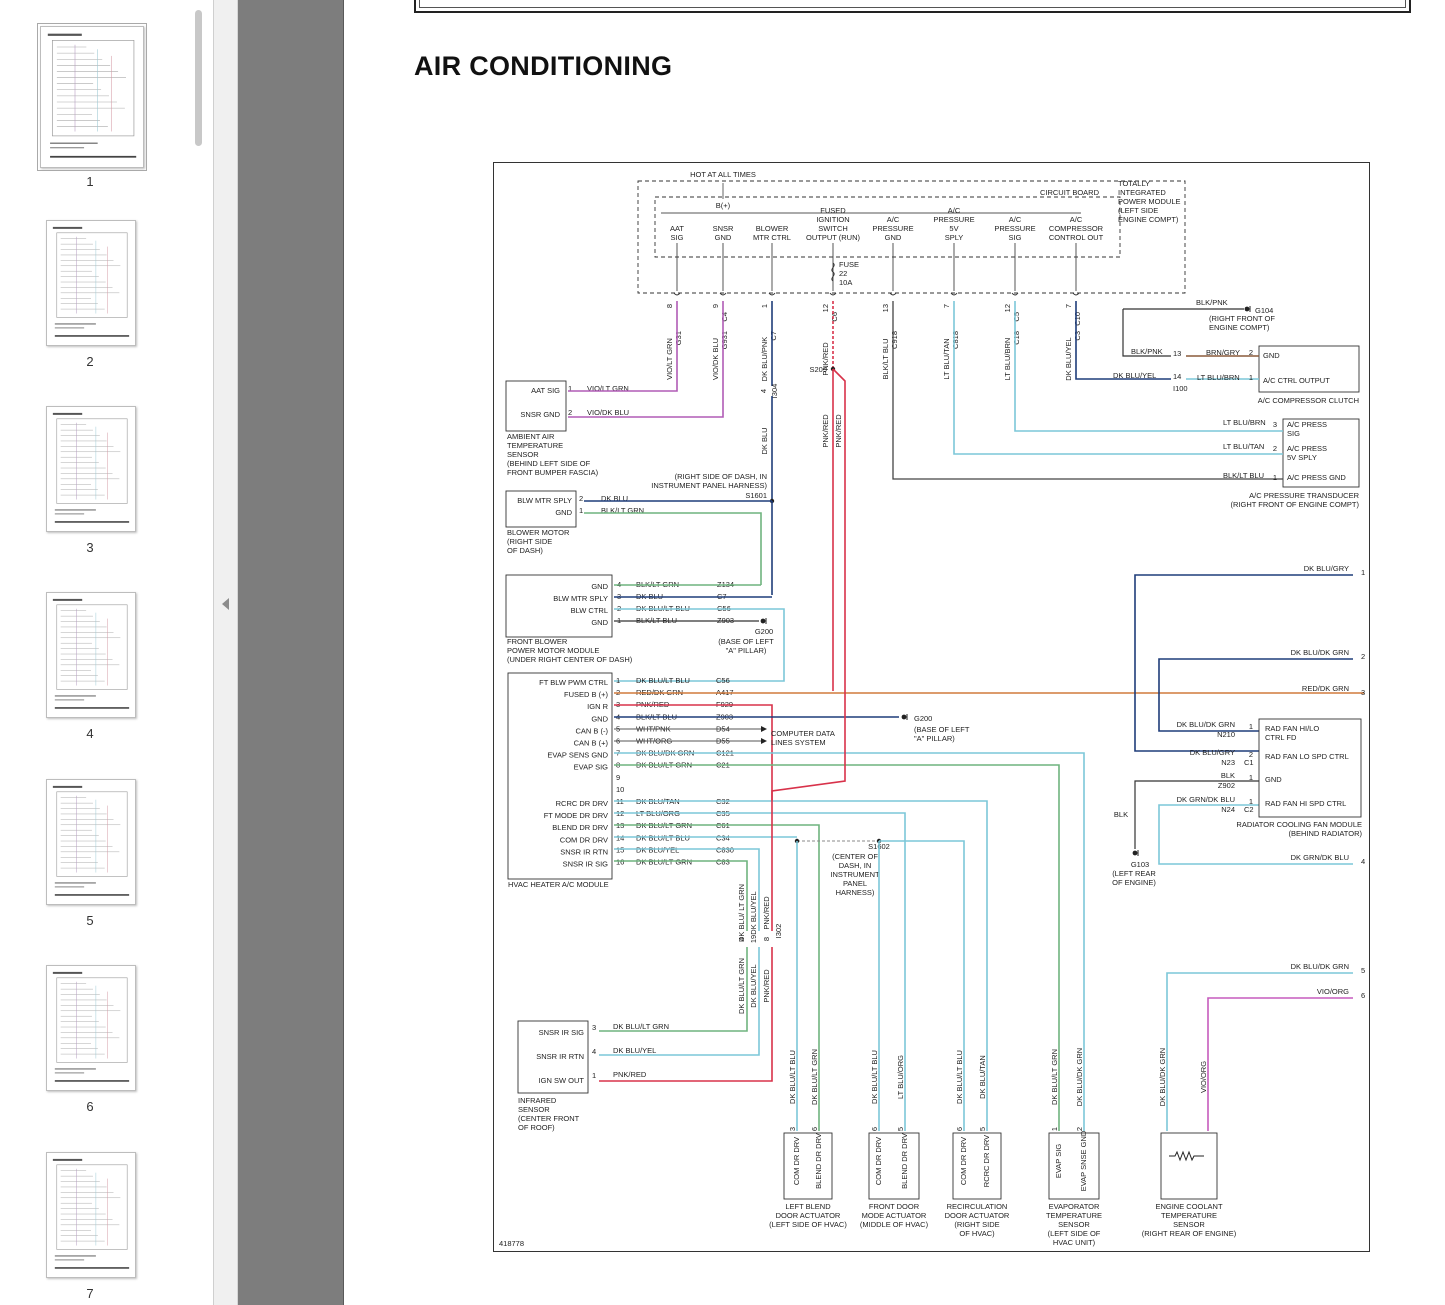 This screenshot has height=1305, width=1445. I want to click on scrollbar-thumb, so click(198, 78).